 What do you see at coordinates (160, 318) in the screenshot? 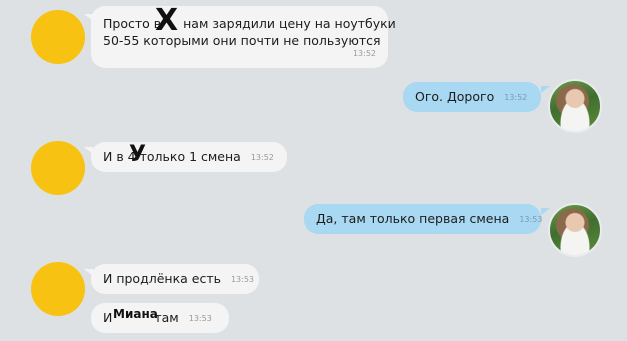
I see `message-bubble-incoming: Итам 13:53 Миана` at bounding box center [160, 318].